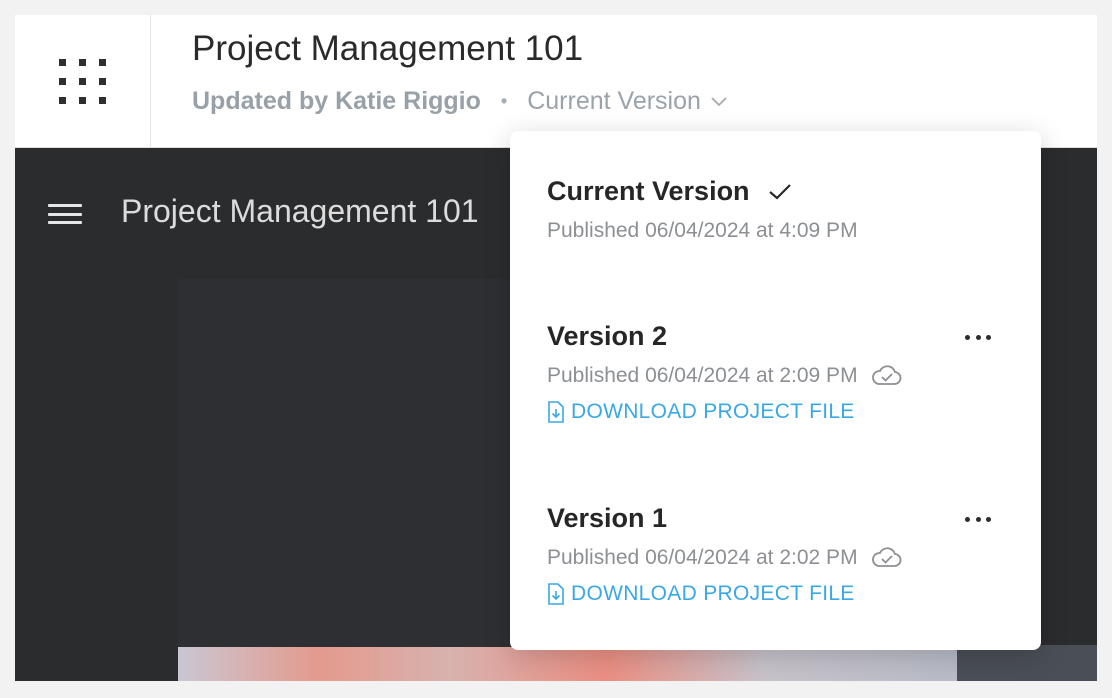 The width and height of the screenshot is (1112, 698). Describe the element at coordinates (607, 336) in the screenshot. I see `version-title: Version 2` at that location.